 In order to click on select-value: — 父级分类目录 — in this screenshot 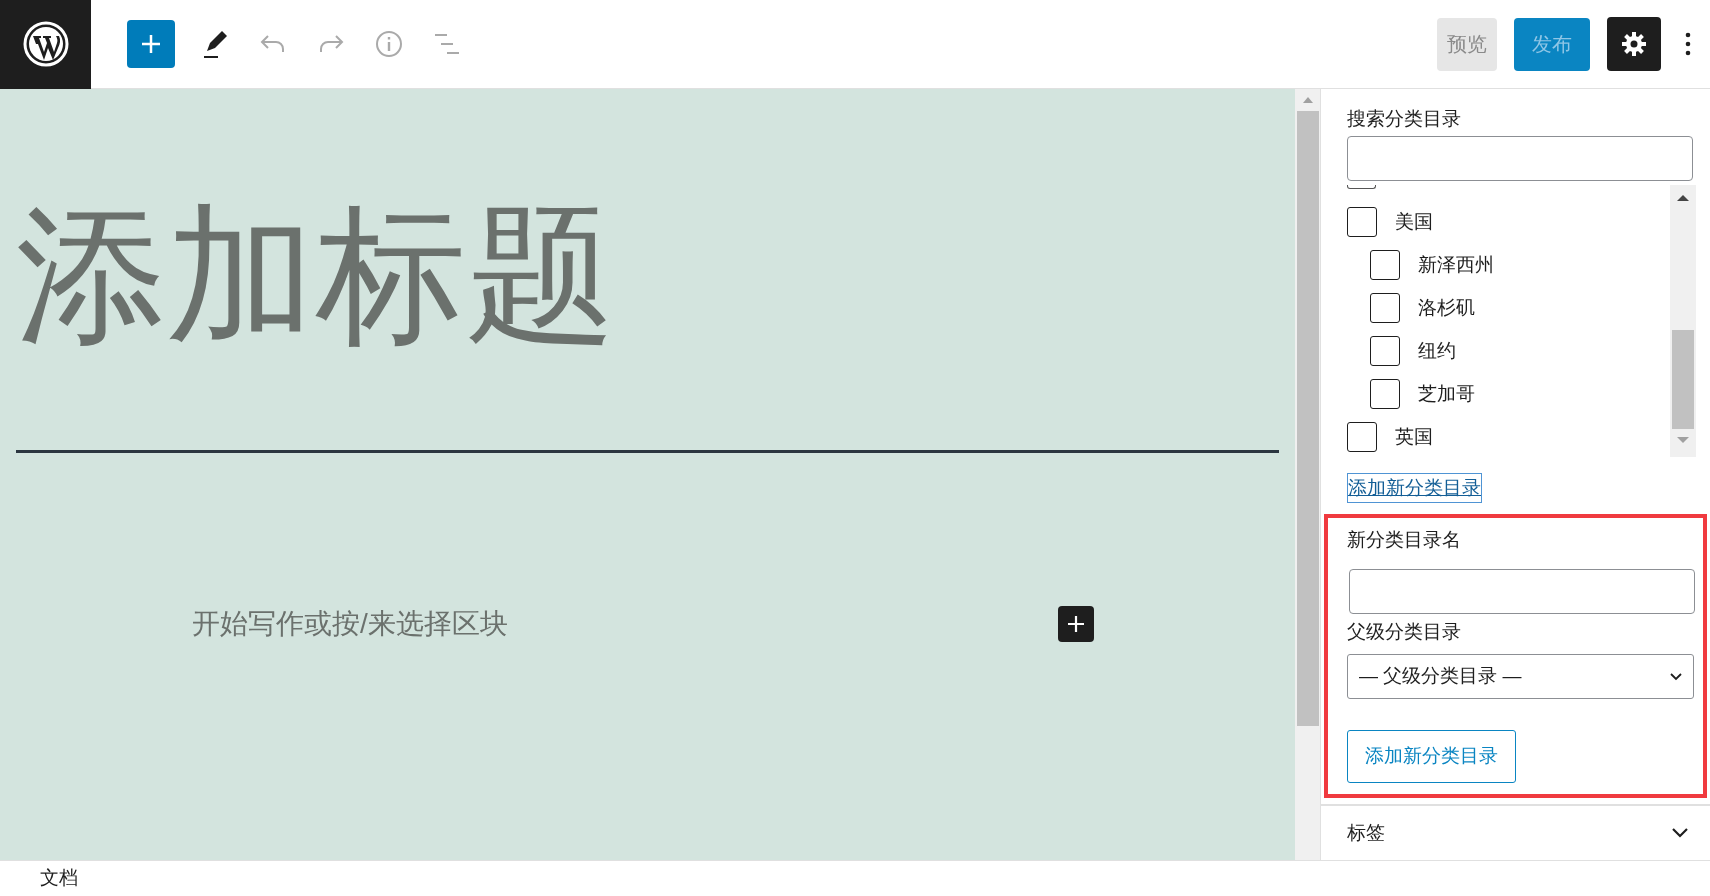, I will do `click(1440, 676)`.